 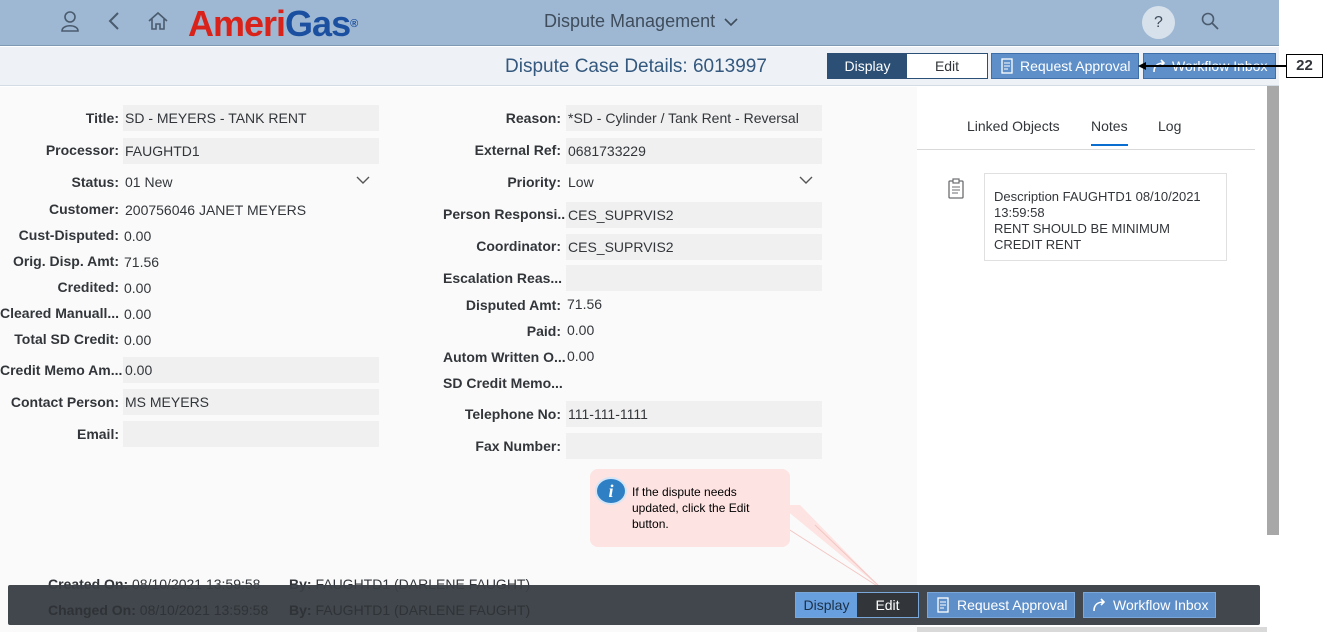 What do you see at coordinates (513, 305) in the screenshot?
I see `disputed-amt-label: Disputed Amt:` at bounding box center [513, 305].